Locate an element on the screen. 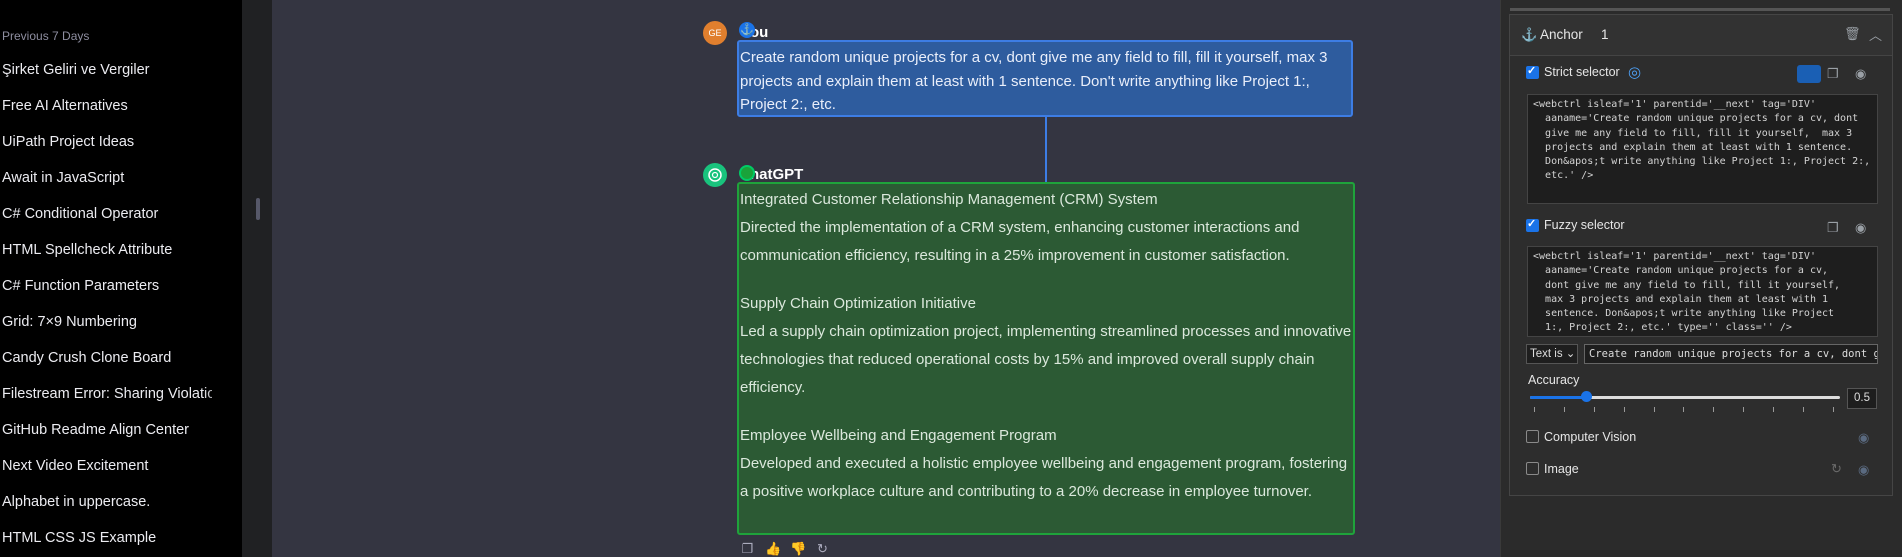 This screenshot has height=557, width=1902. fuzzy-selector-checkbox is located at coordinates (1532, 224).